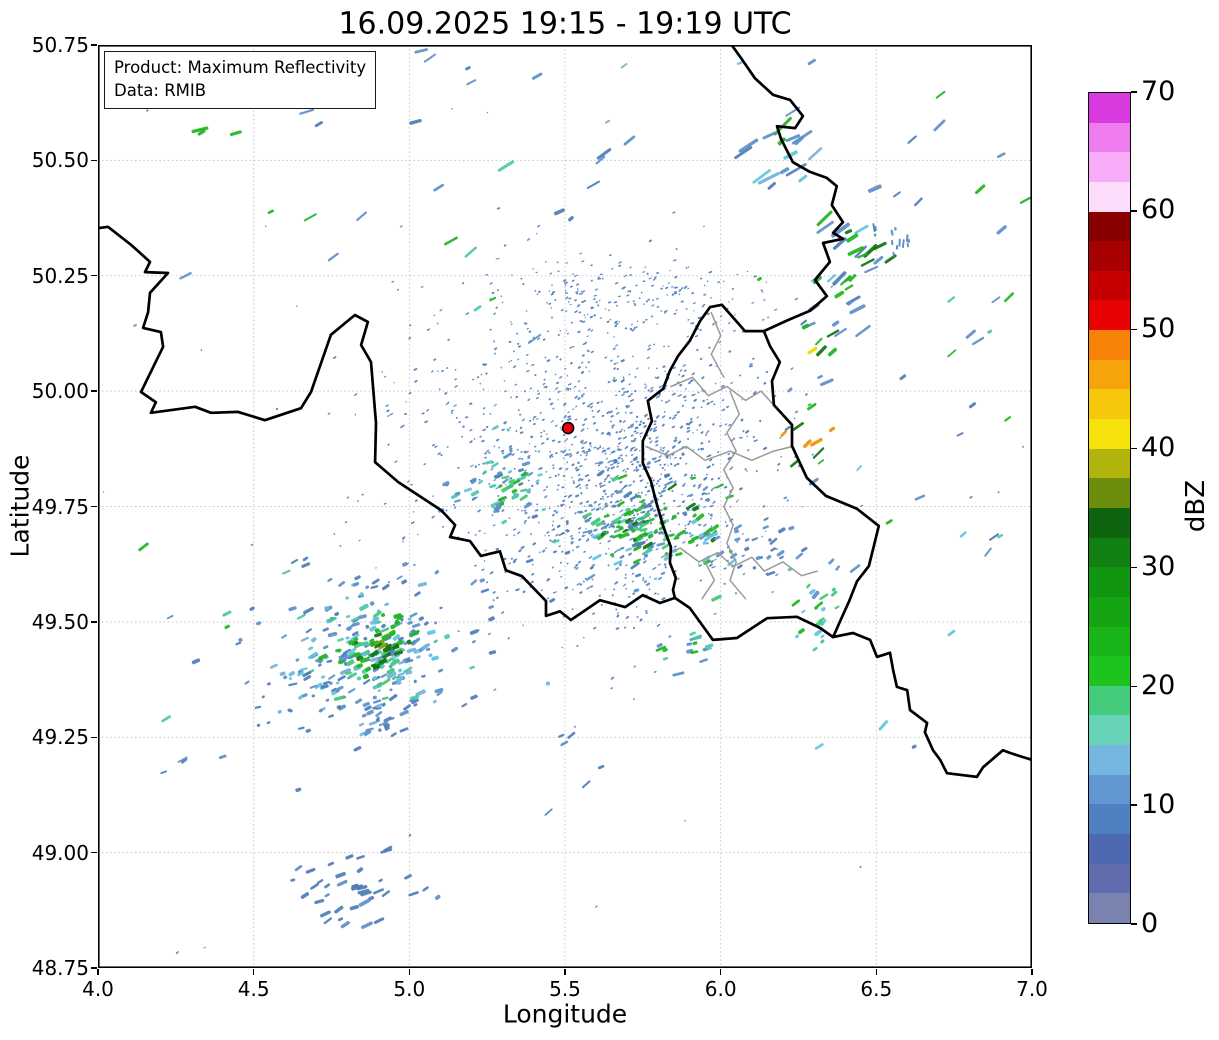  What do you see at coordinates (98, 989) in the screenshot?
I see `x-tick-label: 4.0` at bounding box center [98, 989].